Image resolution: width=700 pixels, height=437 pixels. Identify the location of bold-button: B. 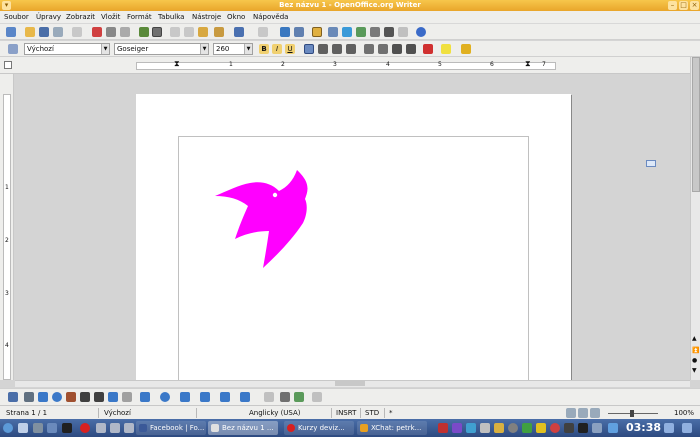
(264, 49).